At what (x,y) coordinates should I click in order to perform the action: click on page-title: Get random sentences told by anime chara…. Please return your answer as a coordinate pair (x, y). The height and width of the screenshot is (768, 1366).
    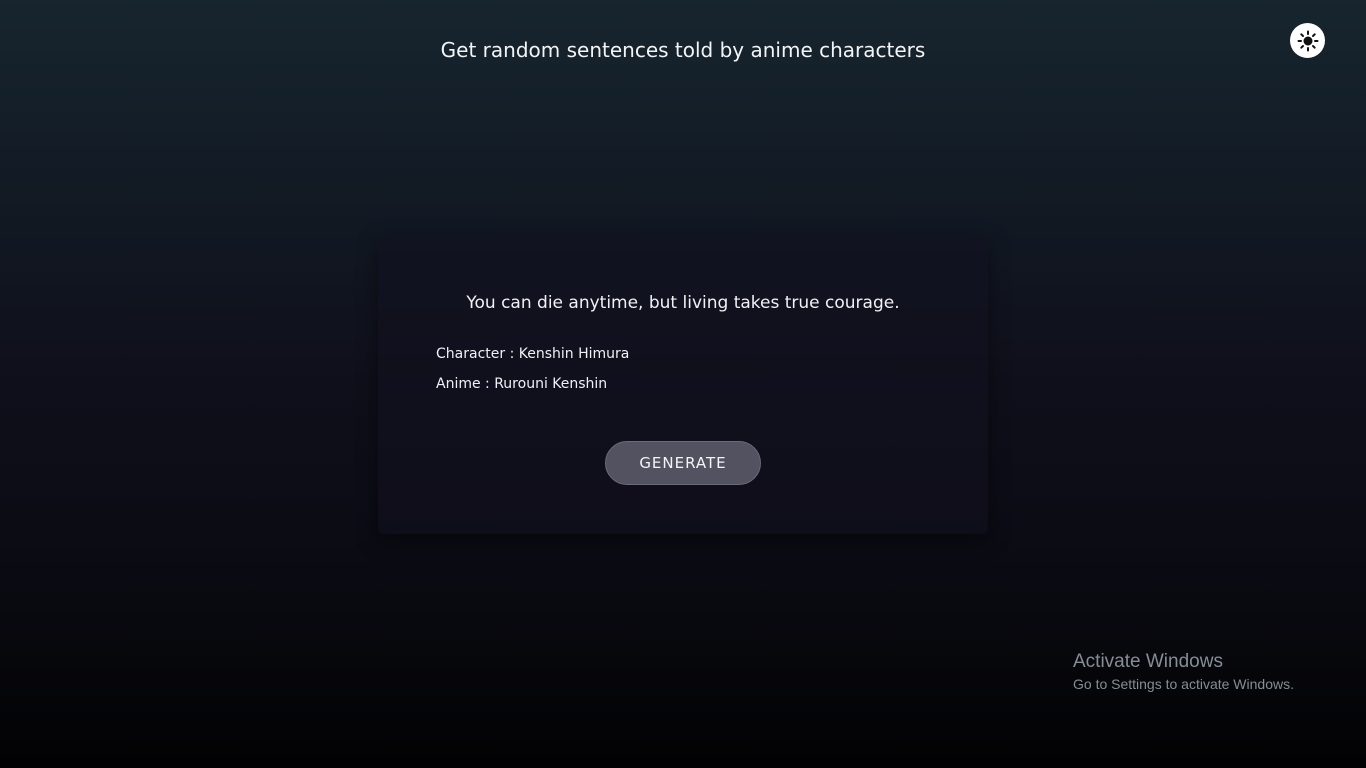
    Looking at the image, I should click on (683, 50).